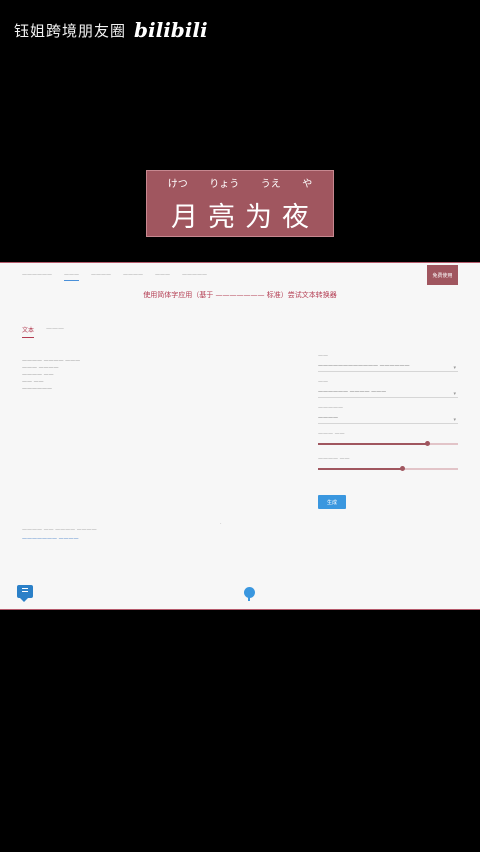  Describe the element at coordinates (71, 276) in the screenshot. I see `nav-item-active: ———` at that location.